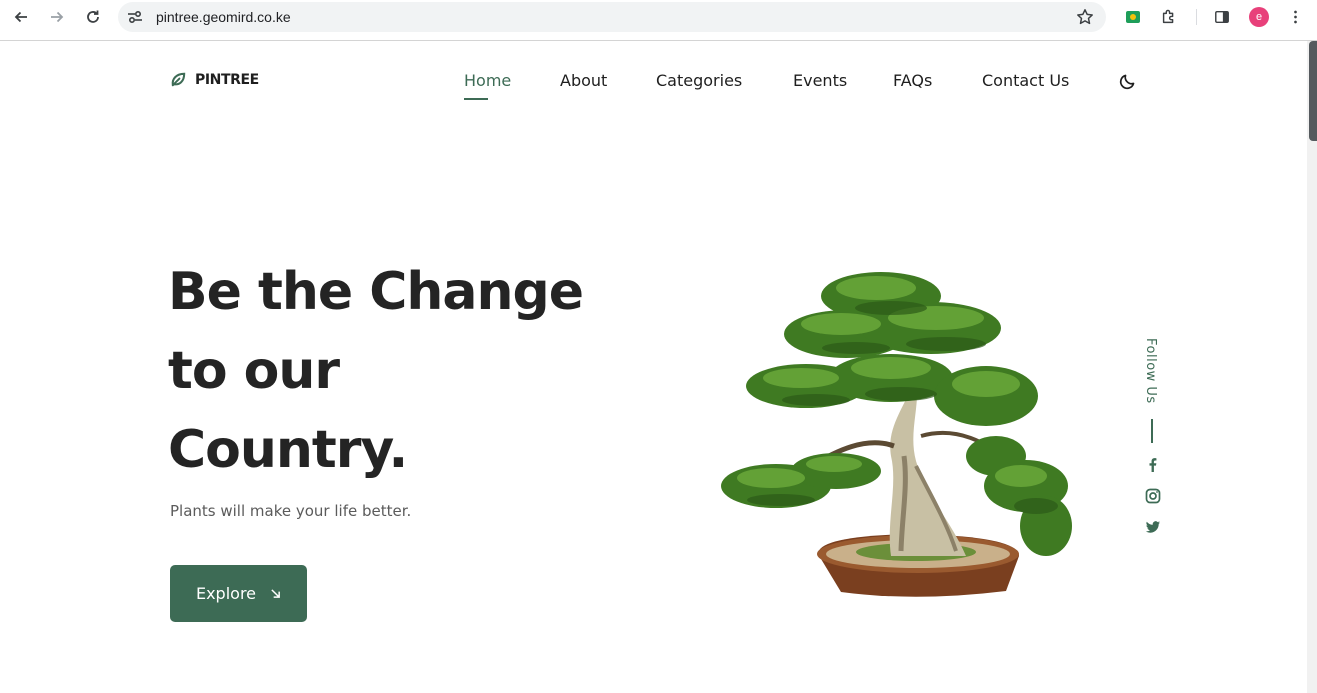 Image resolution: width=1317 pixels, height=693 pixels. Describe the element at coordinates (1025, 80) in the screenshot. I see `nav-contact: Contact Us` at that location.